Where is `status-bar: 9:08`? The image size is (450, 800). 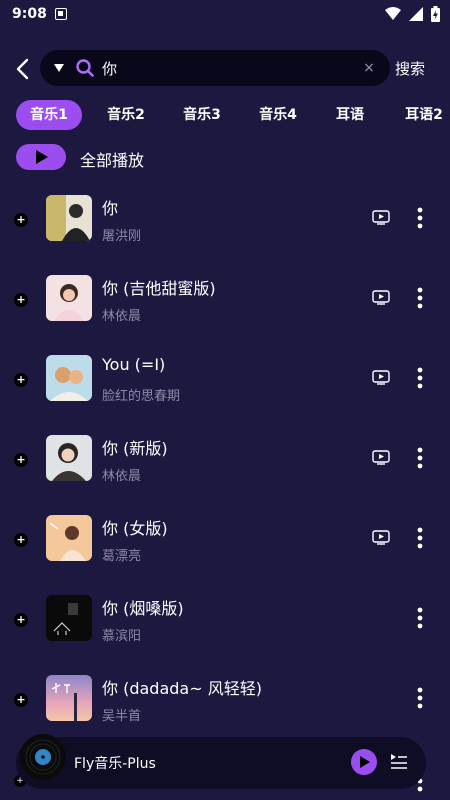
status-bar: 9:08 is located at coordinates (225, 14).